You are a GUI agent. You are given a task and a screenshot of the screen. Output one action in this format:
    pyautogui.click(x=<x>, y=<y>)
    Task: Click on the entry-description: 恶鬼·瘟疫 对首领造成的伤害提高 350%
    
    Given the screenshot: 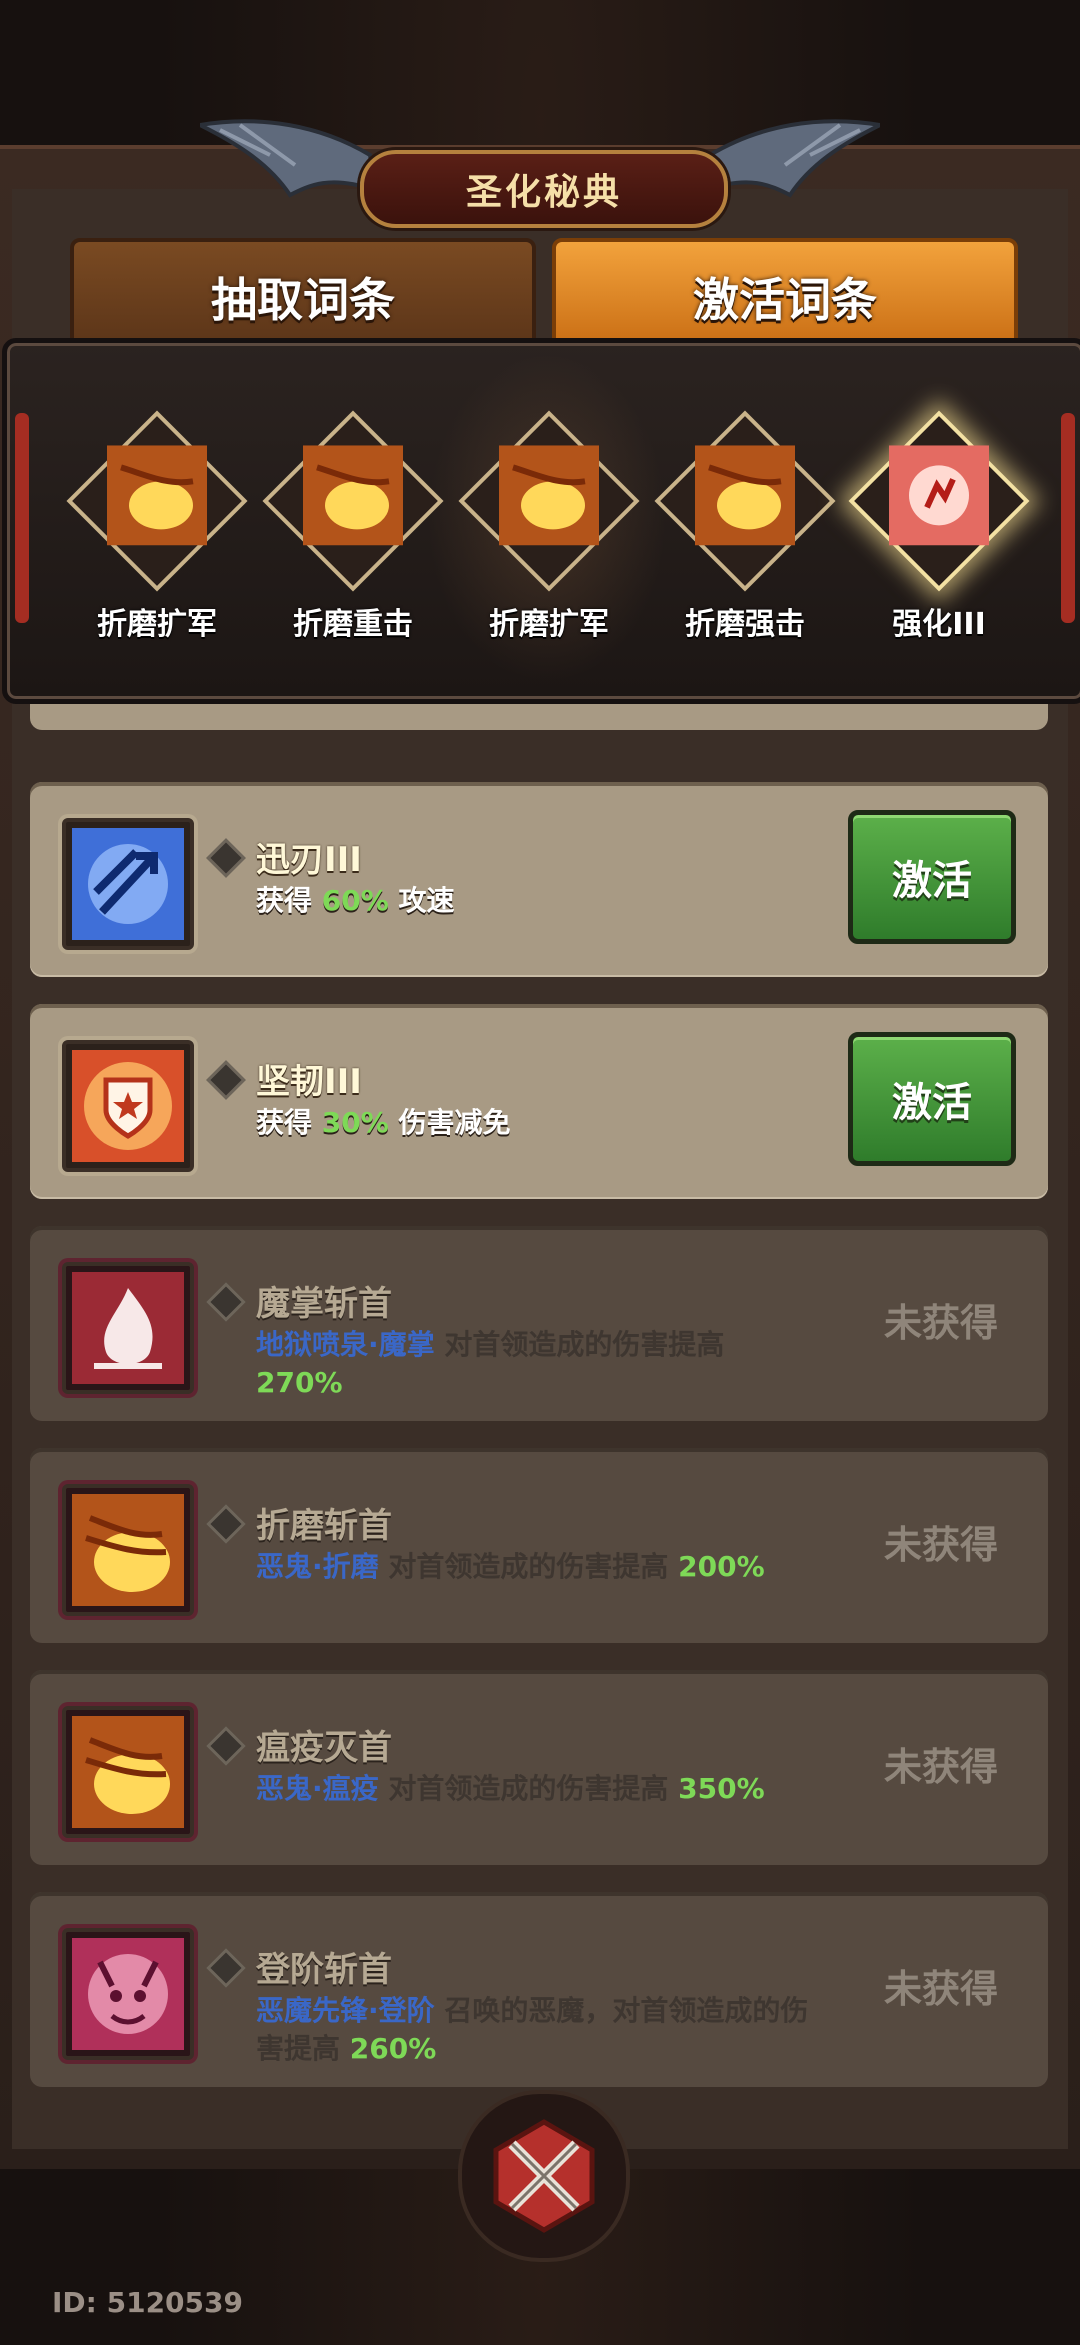 What is the action you would take?
    pyautogui.click(x=536, y=1789)
    